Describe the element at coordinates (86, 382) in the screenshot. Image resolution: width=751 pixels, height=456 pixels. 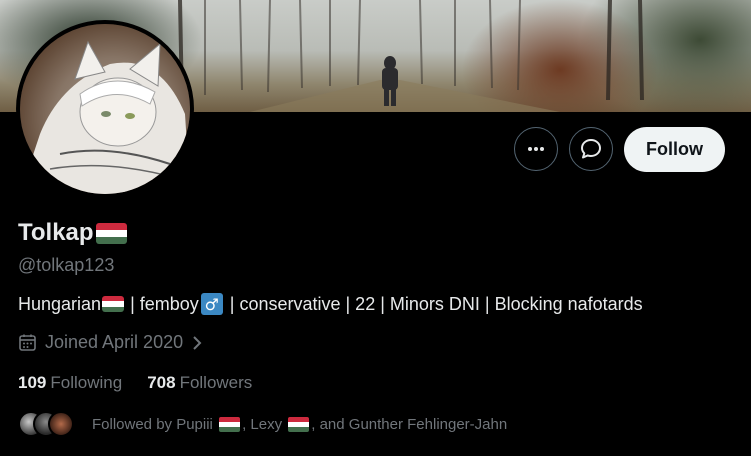
I see `following-label: Following` at that location.